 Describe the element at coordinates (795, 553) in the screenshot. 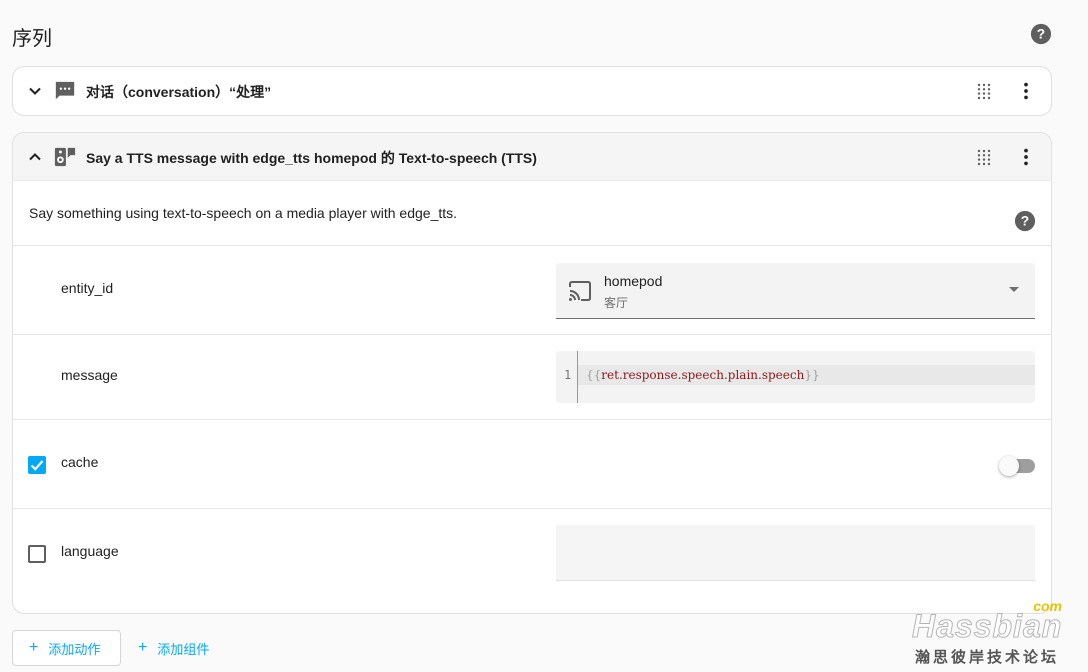

I see `language-input` at that location.